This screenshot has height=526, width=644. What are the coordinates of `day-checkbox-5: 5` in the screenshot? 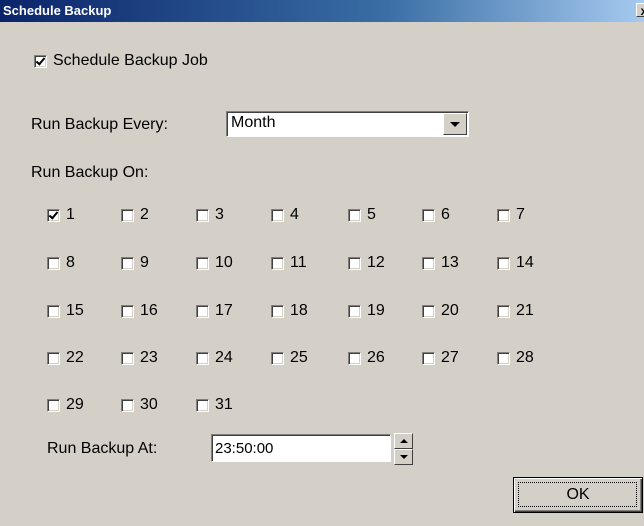 It's located at (362, 215).